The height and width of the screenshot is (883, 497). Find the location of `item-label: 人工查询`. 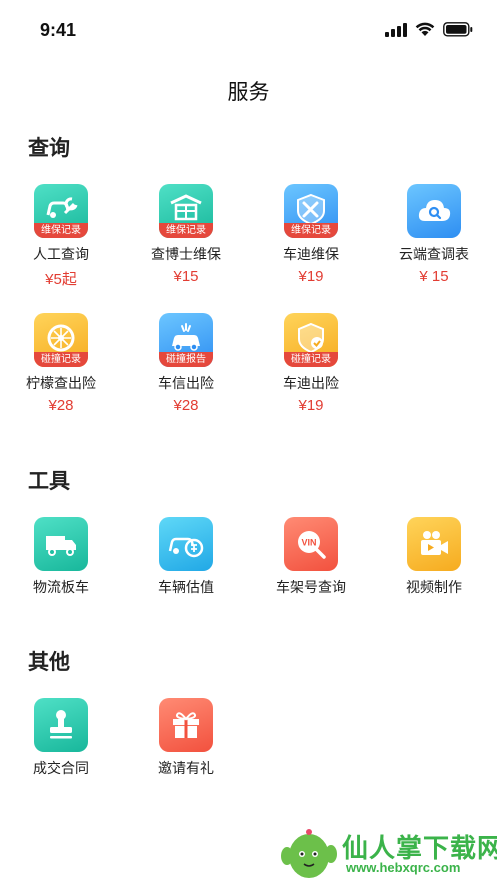

item-label: 人工查询 is located at coordinates (61, 254).